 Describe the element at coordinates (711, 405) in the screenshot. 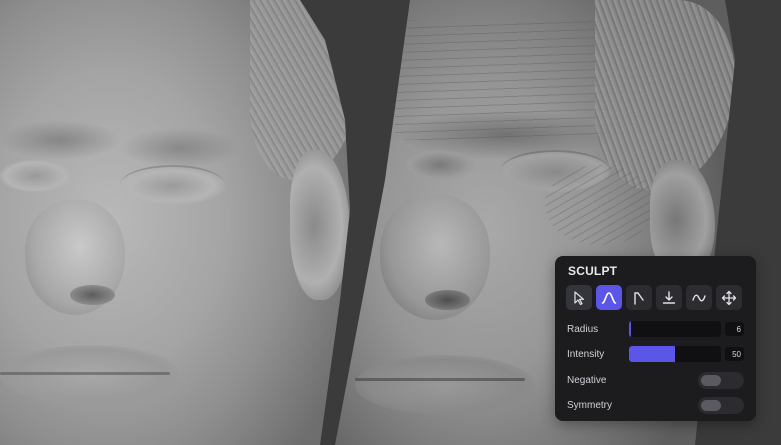

I see `symmetry-toggle-knob` at that location.